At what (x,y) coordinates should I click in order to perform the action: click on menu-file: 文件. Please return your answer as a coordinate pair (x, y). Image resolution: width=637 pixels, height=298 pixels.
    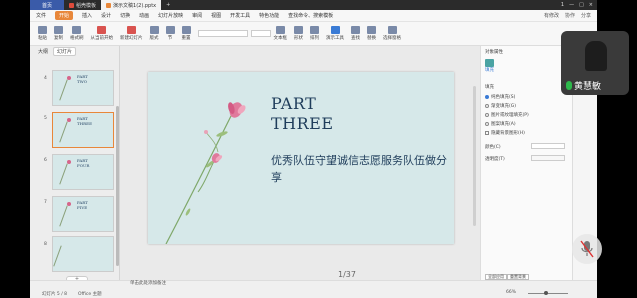
    Looking at the image, I should click on (41, 15).